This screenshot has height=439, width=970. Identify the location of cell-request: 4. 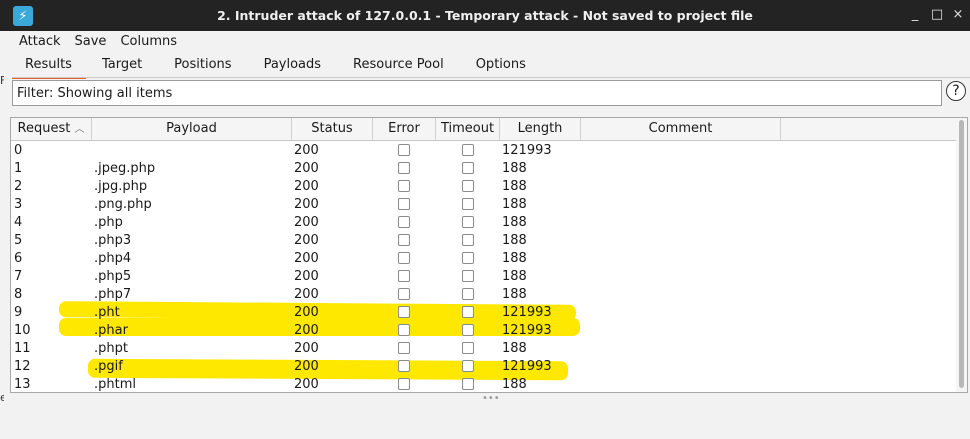
(18, 222).